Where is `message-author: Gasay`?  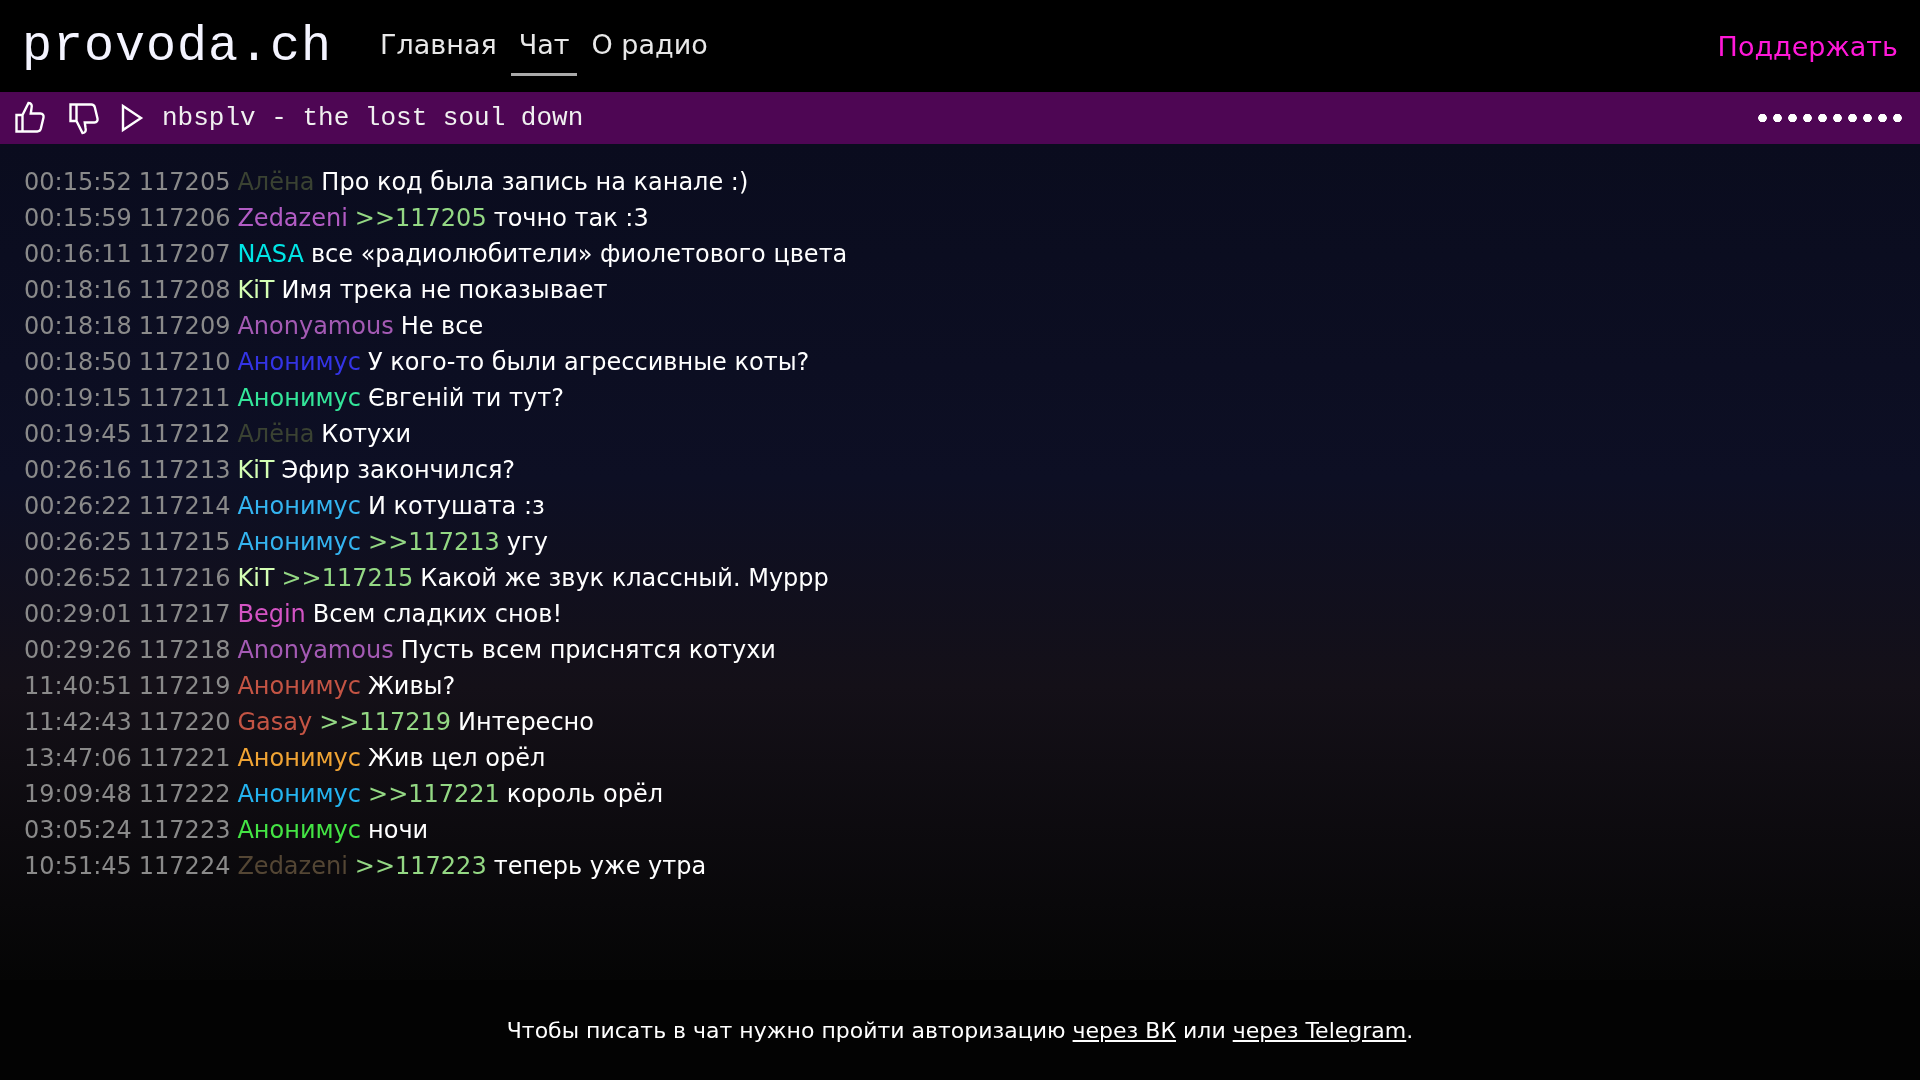 message-author: Gasay is located at coordinates (275, 722).